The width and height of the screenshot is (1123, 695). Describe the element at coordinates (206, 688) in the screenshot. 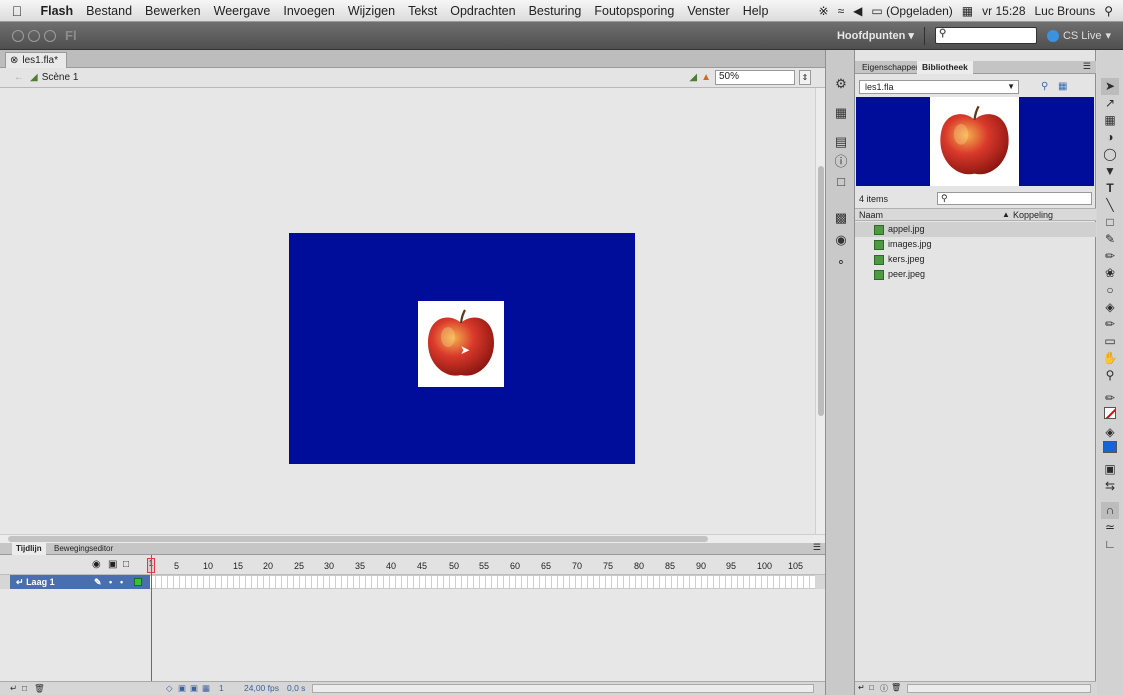

I see `edit-frames-icon: ▦` at that location.